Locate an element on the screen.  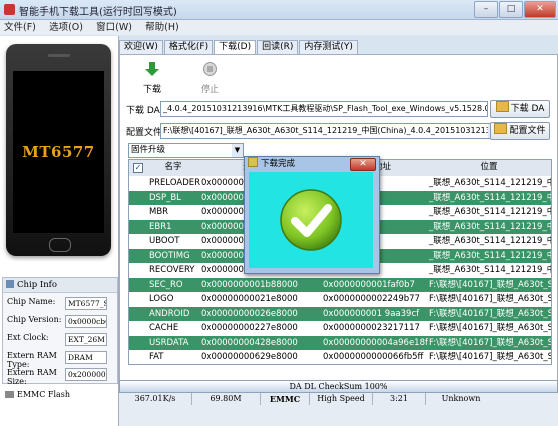
chevron-down-icon: ▼ is located at coordinates (237, 150).